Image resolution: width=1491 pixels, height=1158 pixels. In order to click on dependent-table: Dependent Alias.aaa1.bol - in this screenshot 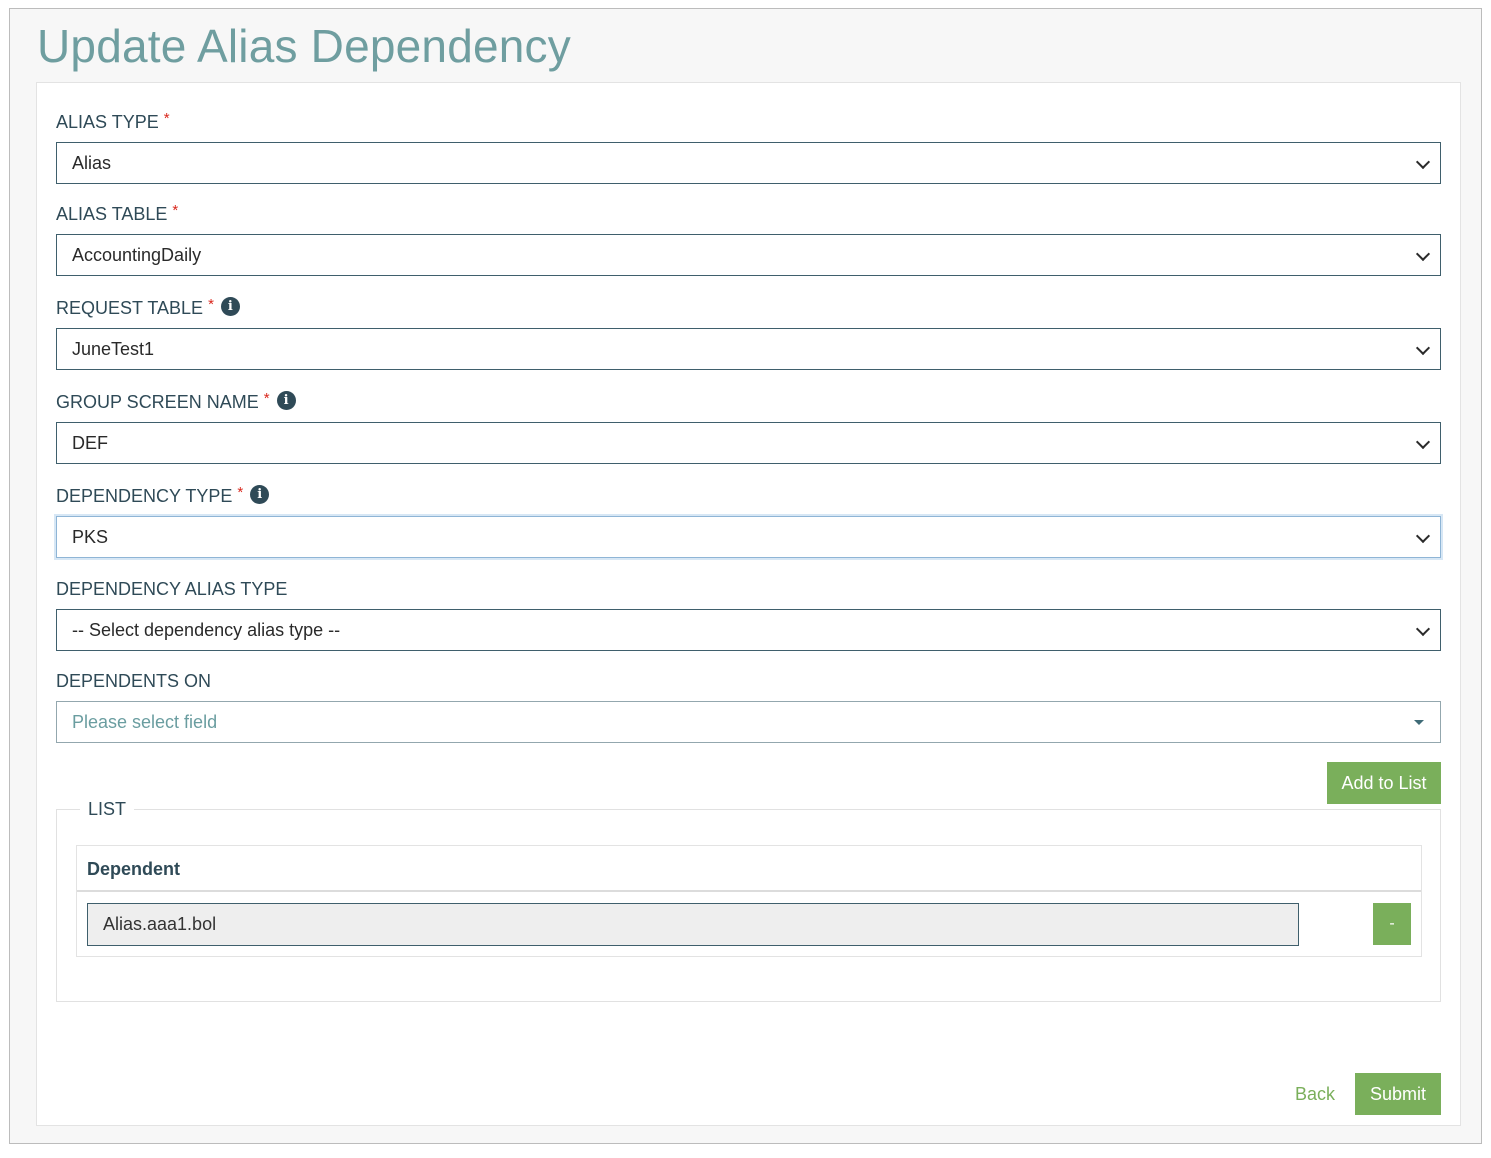, I will do `click(749, 901)`.